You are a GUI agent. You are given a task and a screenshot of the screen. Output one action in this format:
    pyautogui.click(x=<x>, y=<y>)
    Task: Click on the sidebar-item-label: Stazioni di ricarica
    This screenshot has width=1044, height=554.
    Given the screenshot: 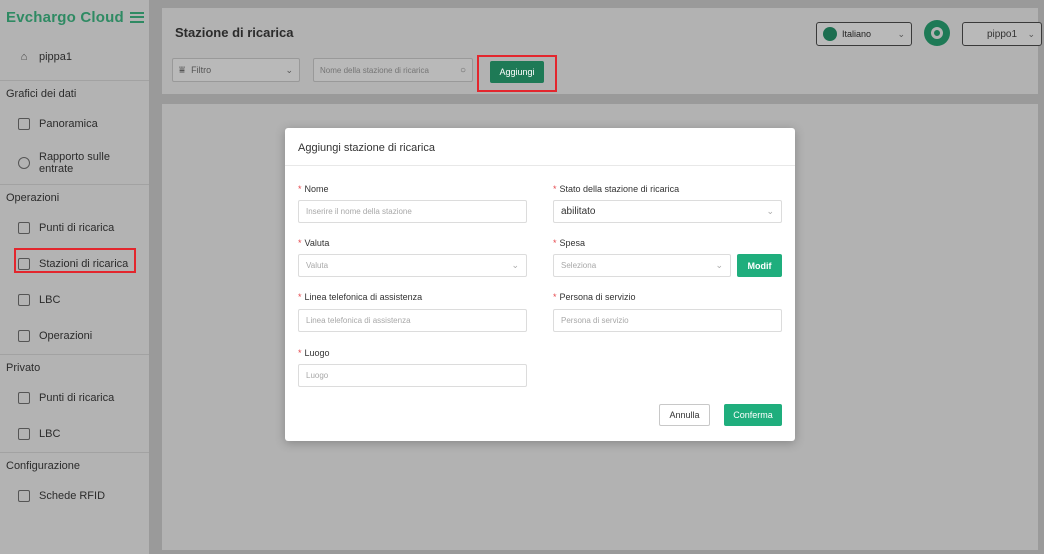 What is the action you would take?
    pyautogui.click(x=84, y=264)
    